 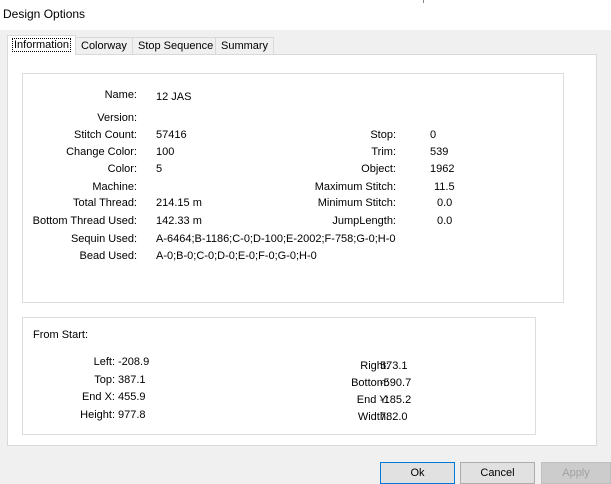 What do you see at coordinates (122, 169) in the screenshot?
I see `color-label: Color:` at bounding box center [122, 169].